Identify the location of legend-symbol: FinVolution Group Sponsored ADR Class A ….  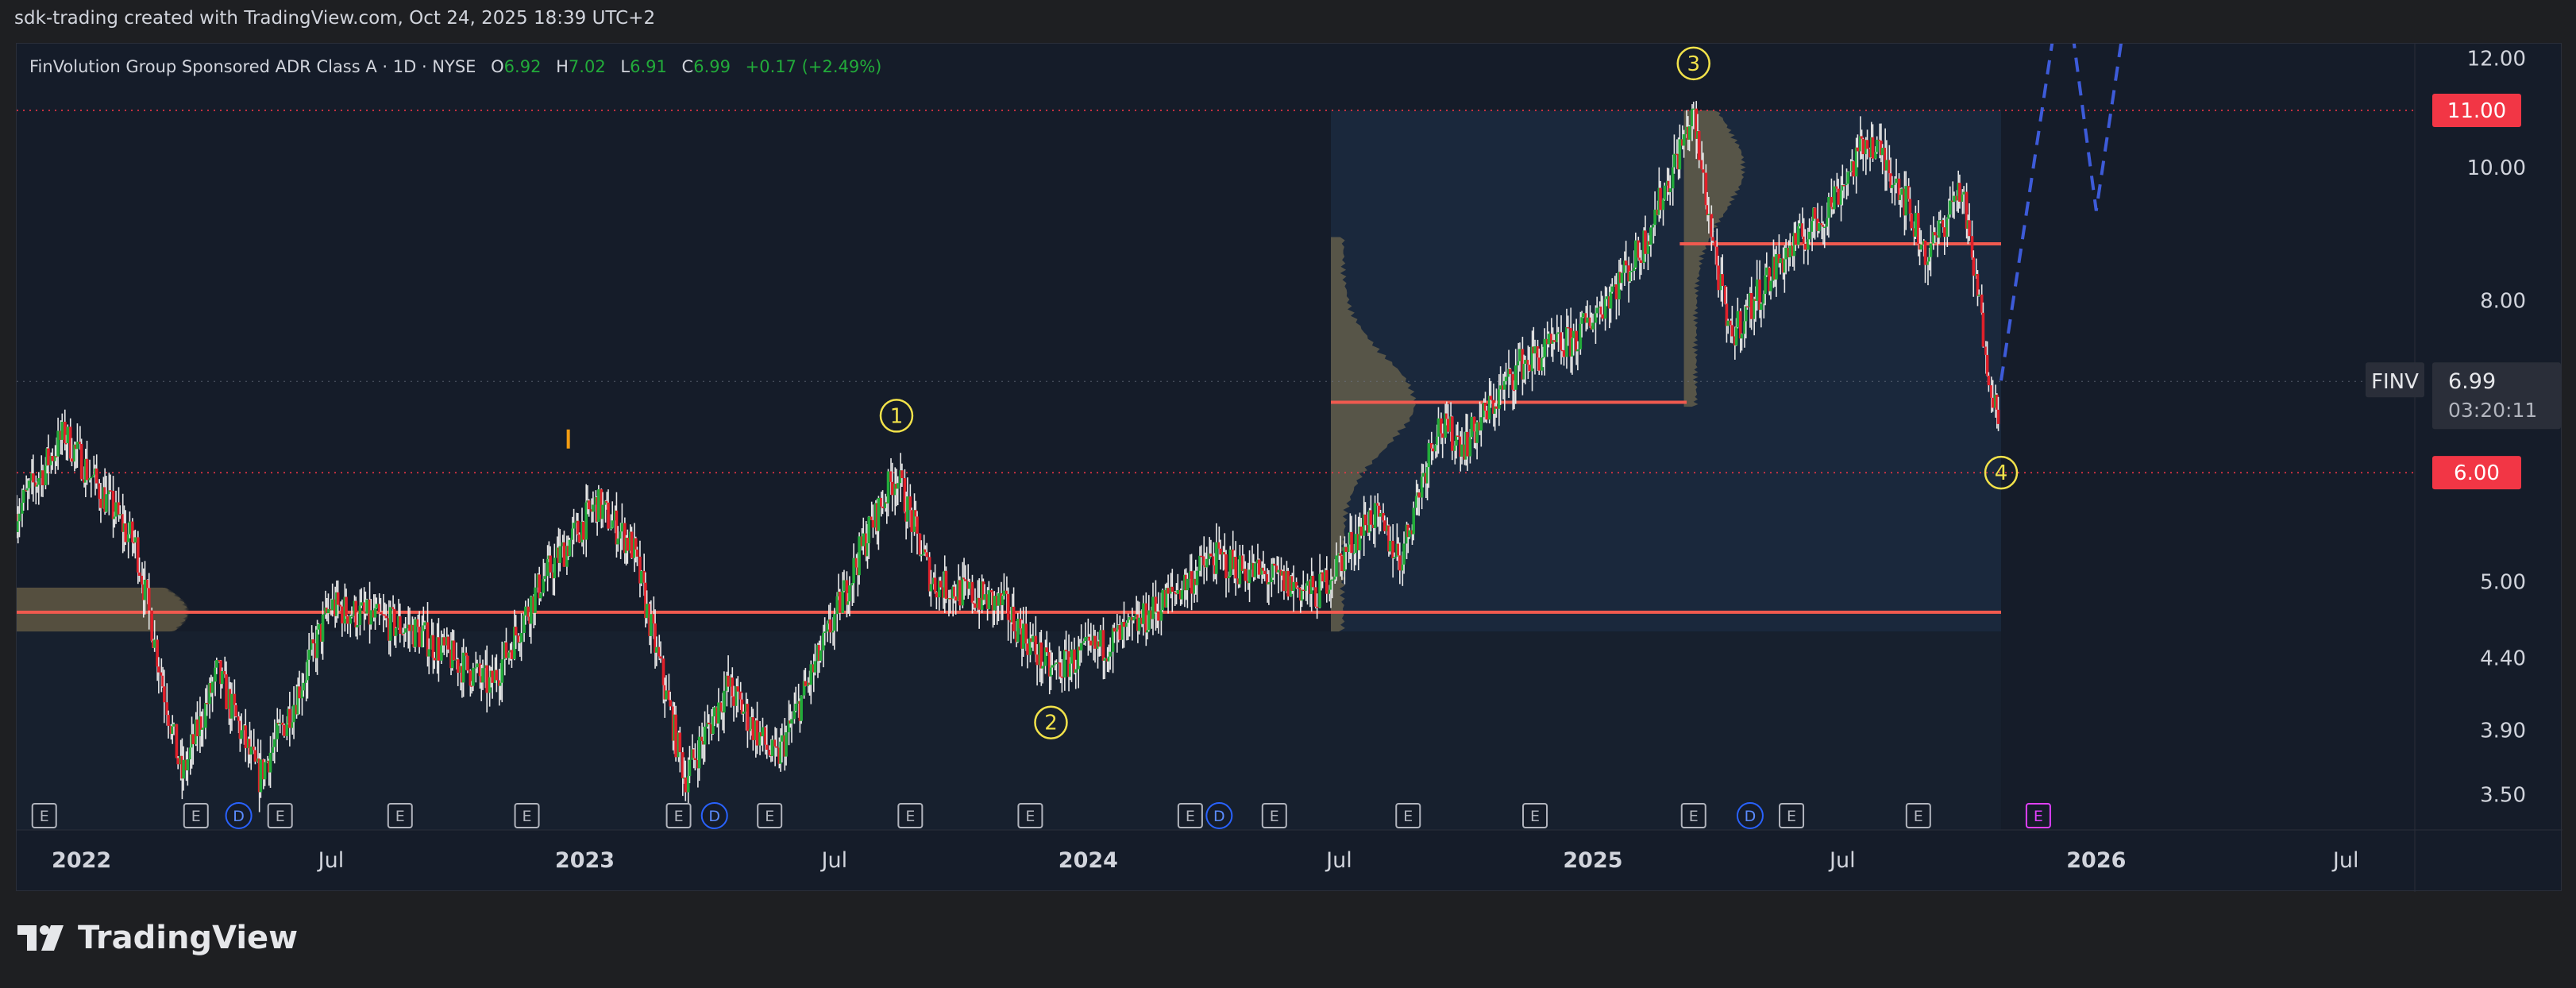
(252, 66).